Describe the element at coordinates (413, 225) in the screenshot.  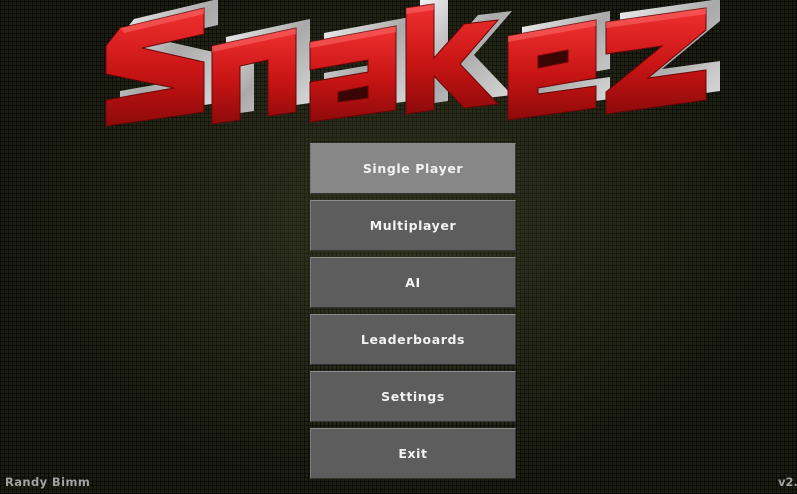
I see `multiplayer-button: Multiplayer` at that location.